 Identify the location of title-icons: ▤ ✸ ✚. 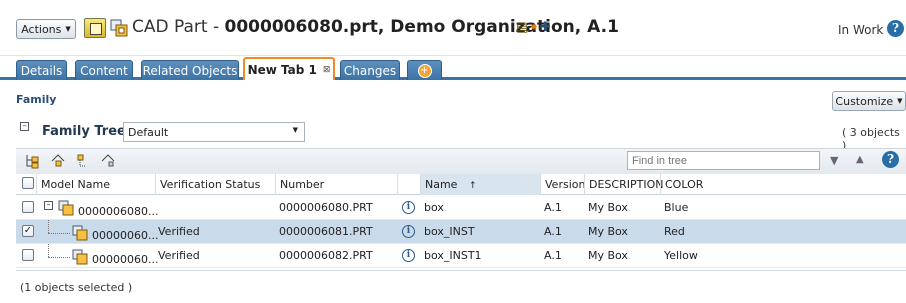
(533, 27).